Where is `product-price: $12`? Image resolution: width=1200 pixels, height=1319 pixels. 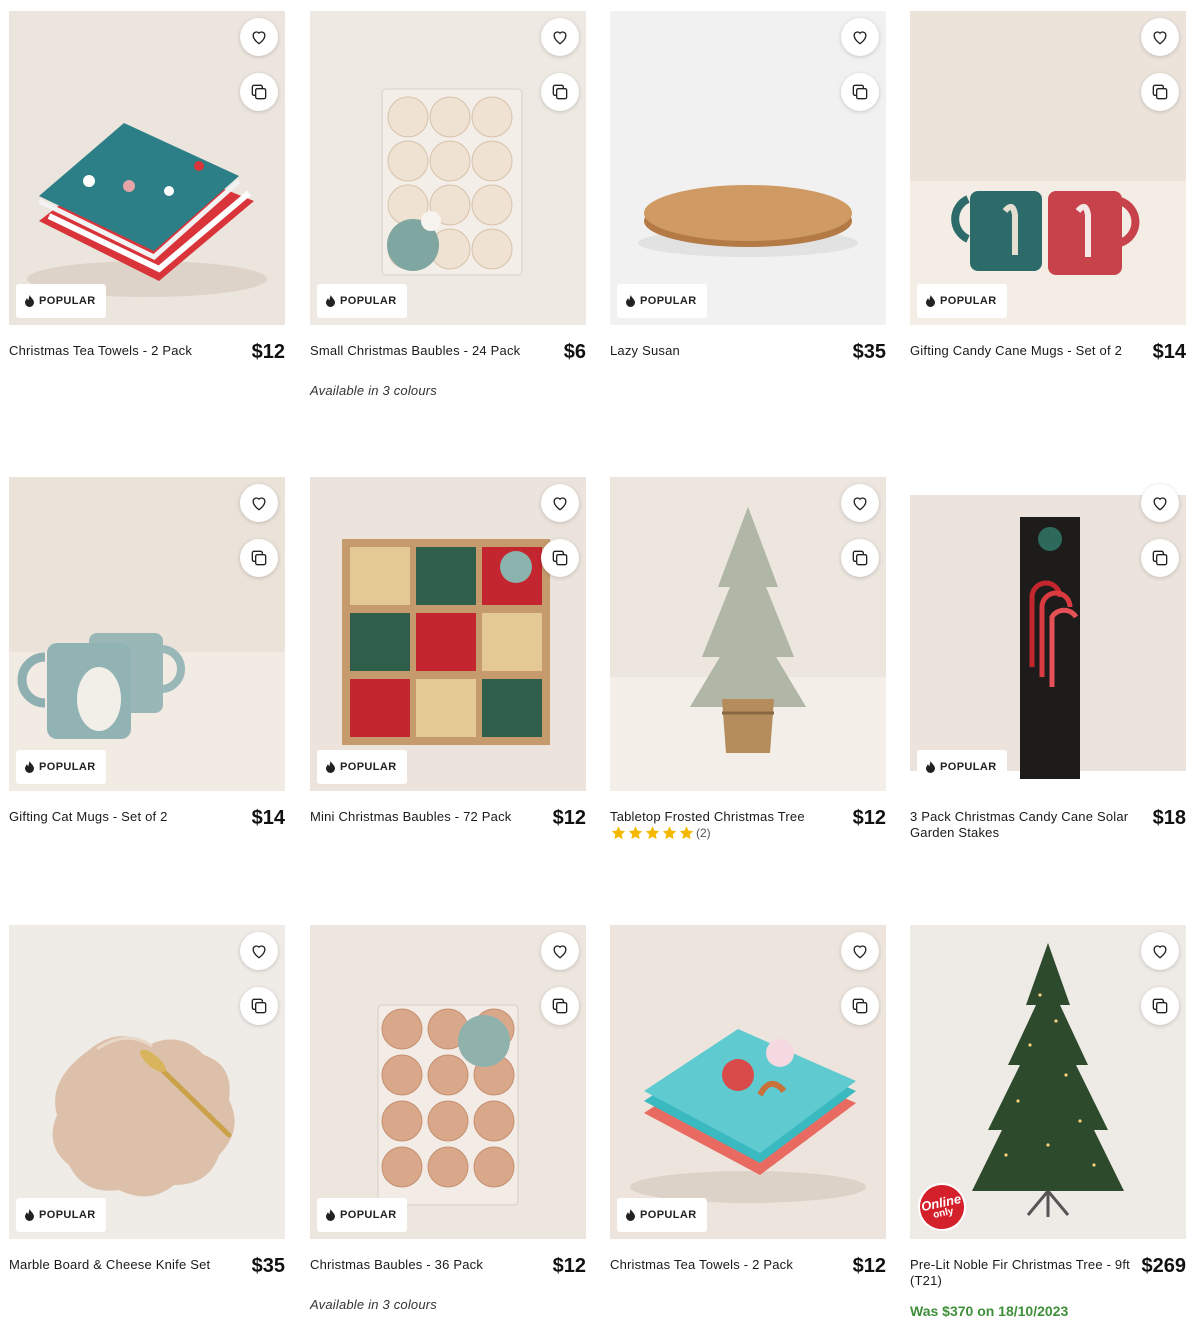 product-price: $12 is located at coordinates (569, 818).